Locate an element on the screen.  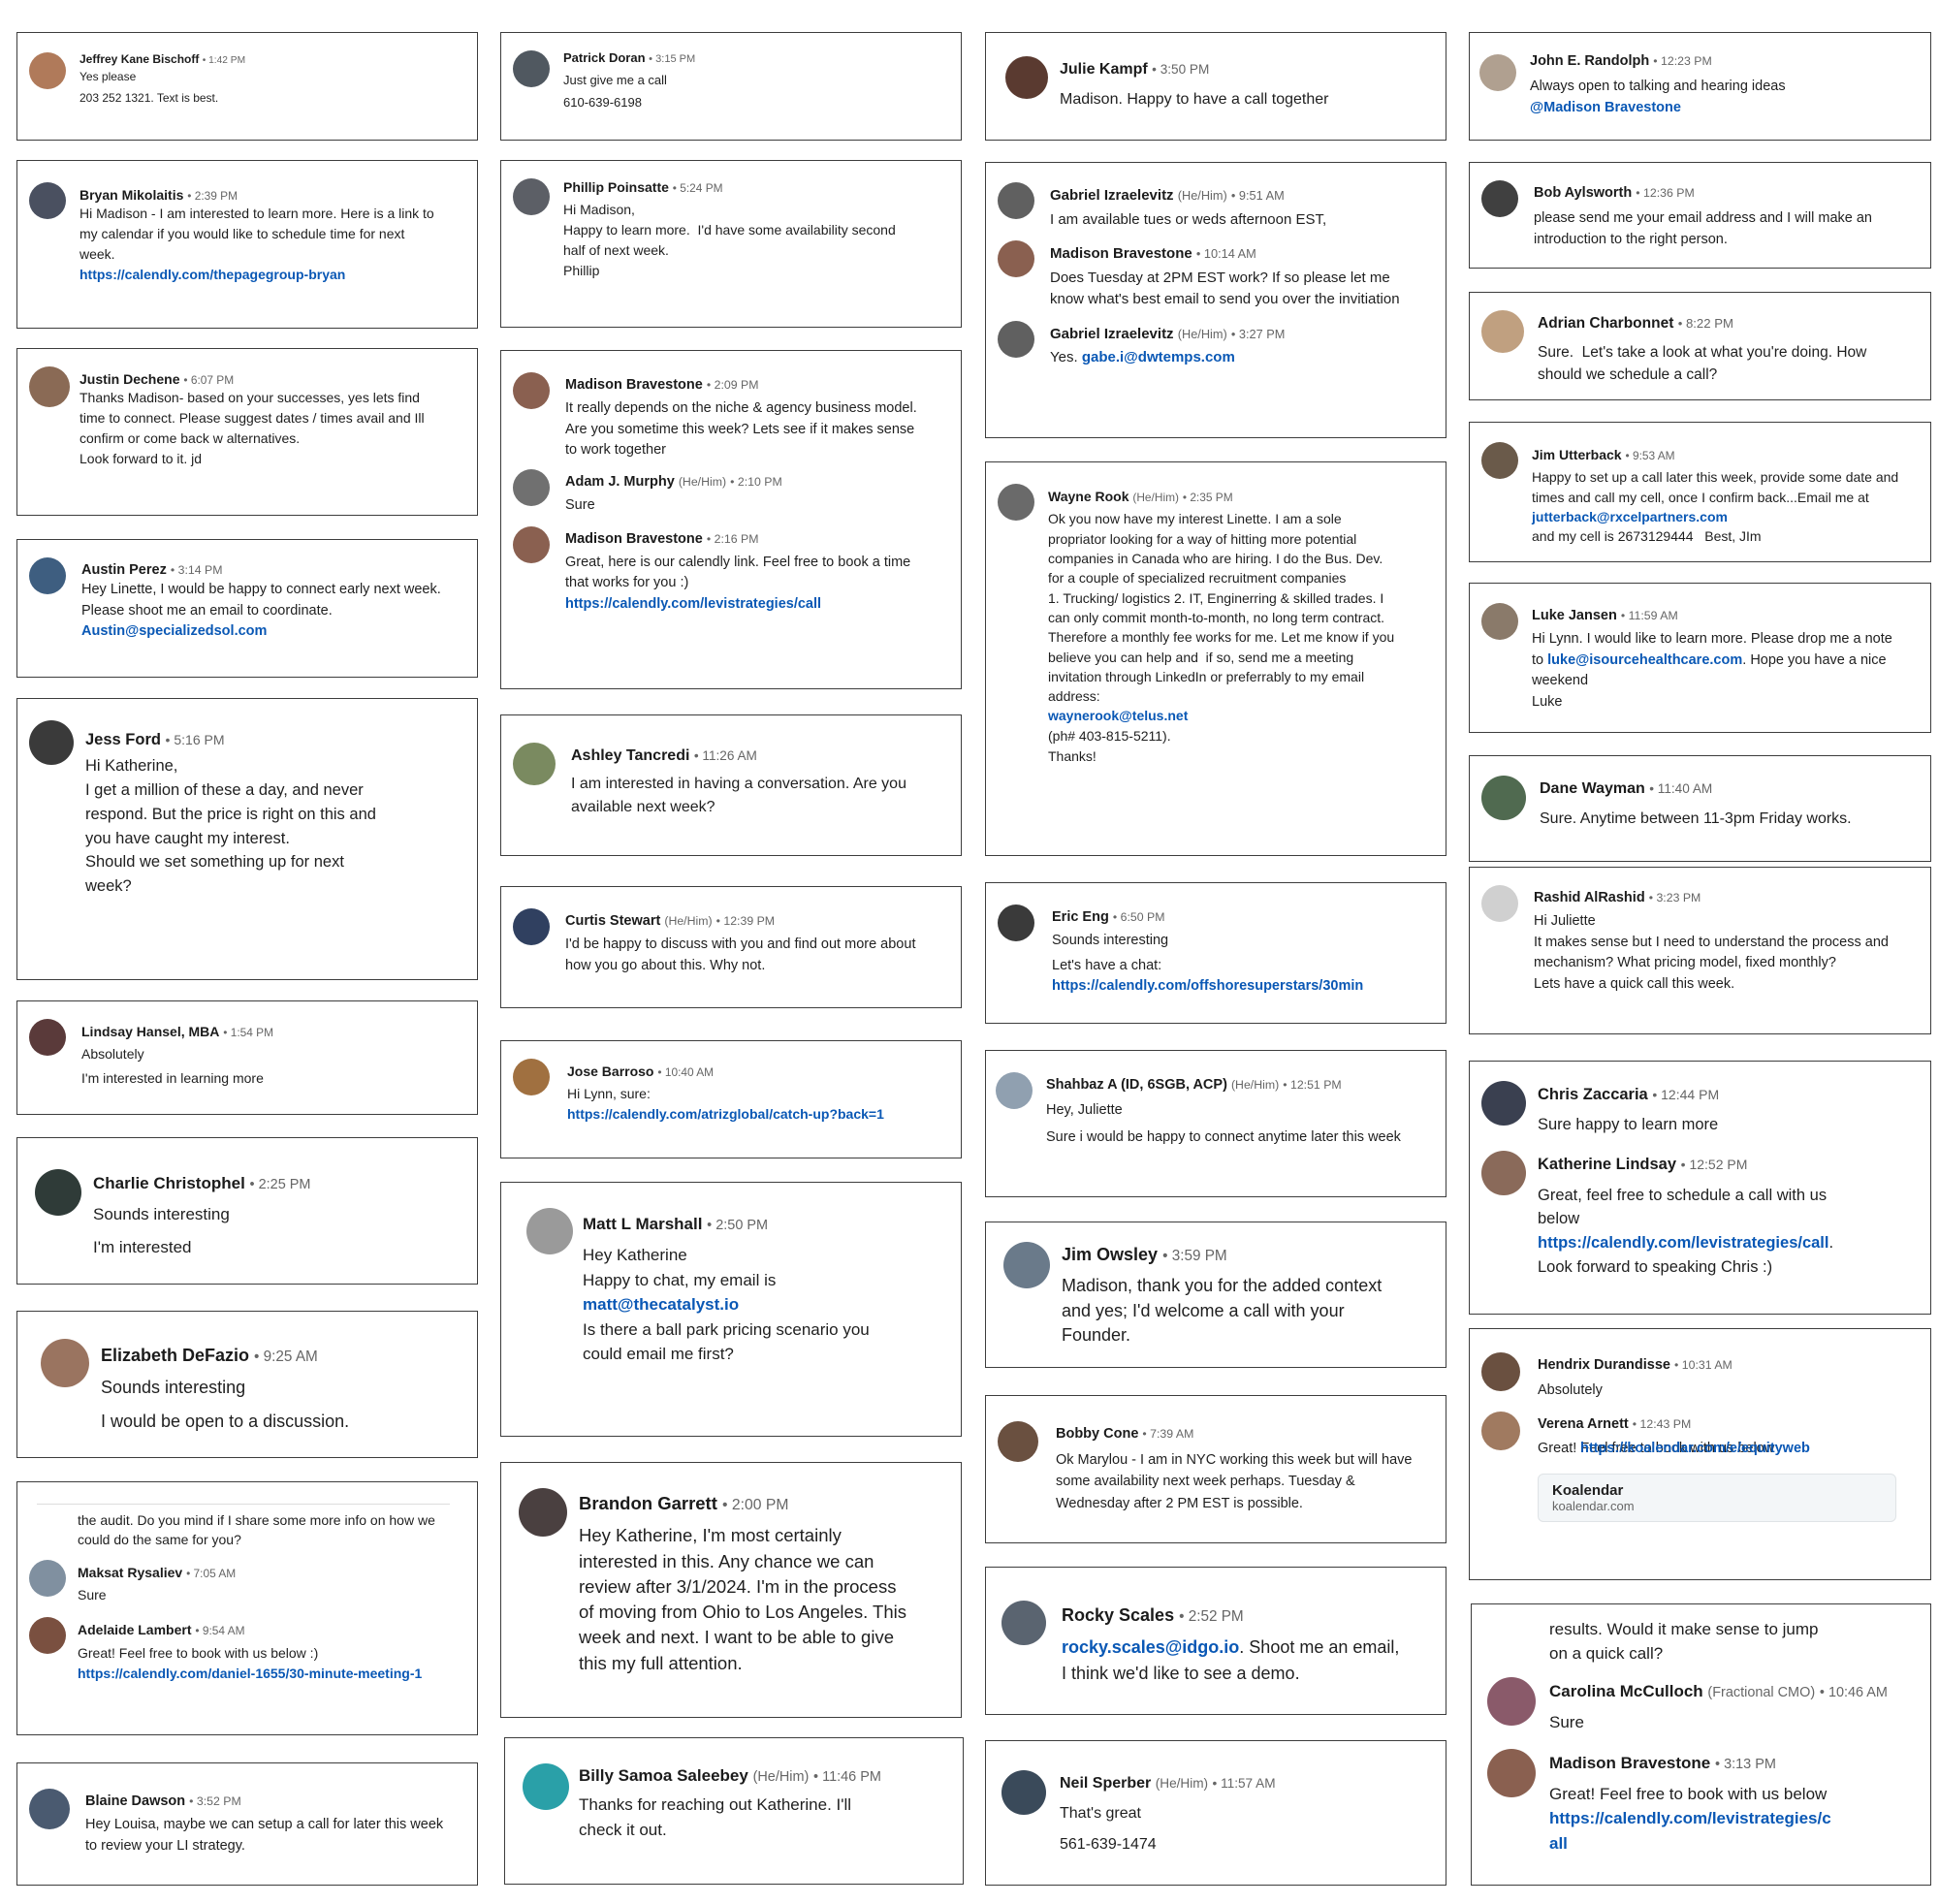
calendar-link: https://calendly.com/thepagegroup-bryan is located at coordinates (274, 275).